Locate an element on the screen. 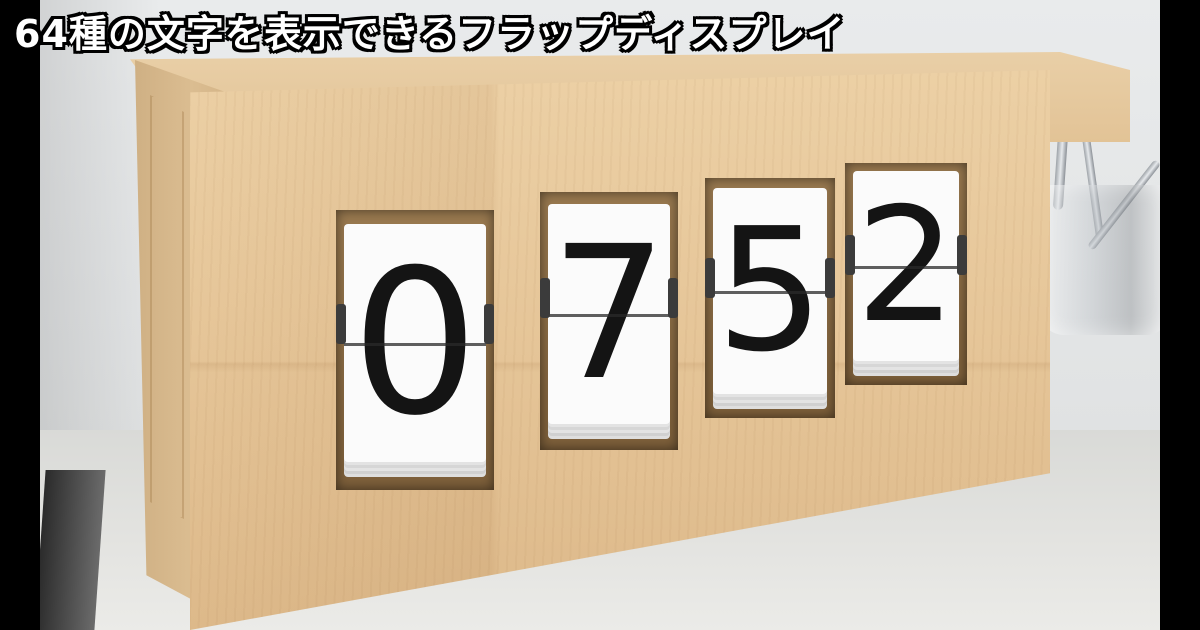  flap-window-4: 2 is located at coordinates (906, 274).